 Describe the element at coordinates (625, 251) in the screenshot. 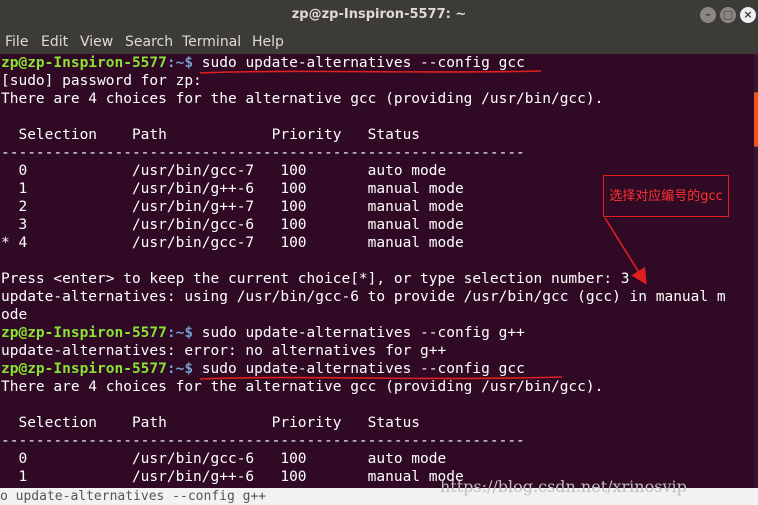

I see `annotation-arrow` at that location.